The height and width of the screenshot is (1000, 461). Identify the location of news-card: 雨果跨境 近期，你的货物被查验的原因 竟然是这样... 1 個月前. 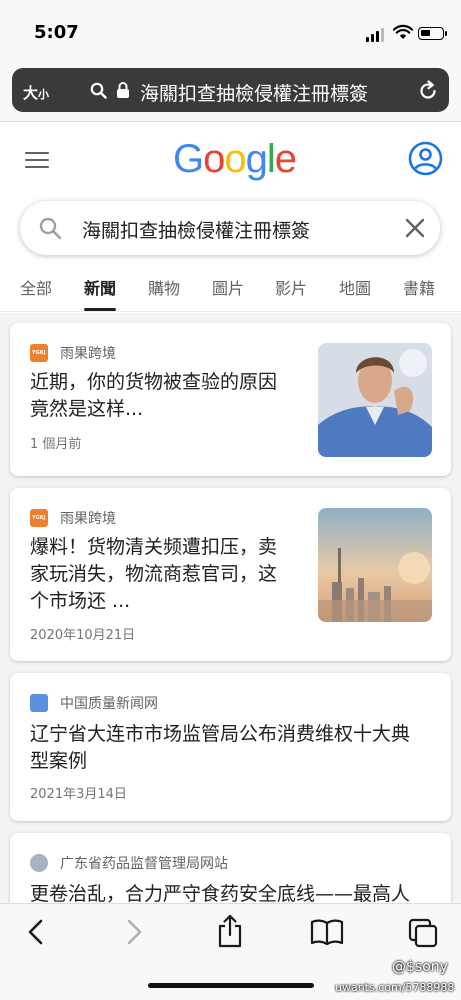
(230, 399).